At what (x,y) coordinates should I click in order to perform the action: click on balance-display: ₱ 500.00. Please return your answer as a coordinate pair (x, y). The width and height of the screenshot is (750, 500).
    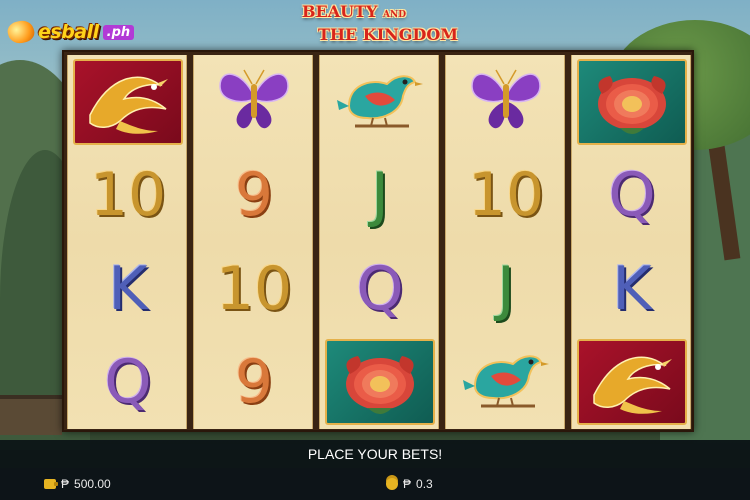
    Looking at the image, I should click on (77, 484).